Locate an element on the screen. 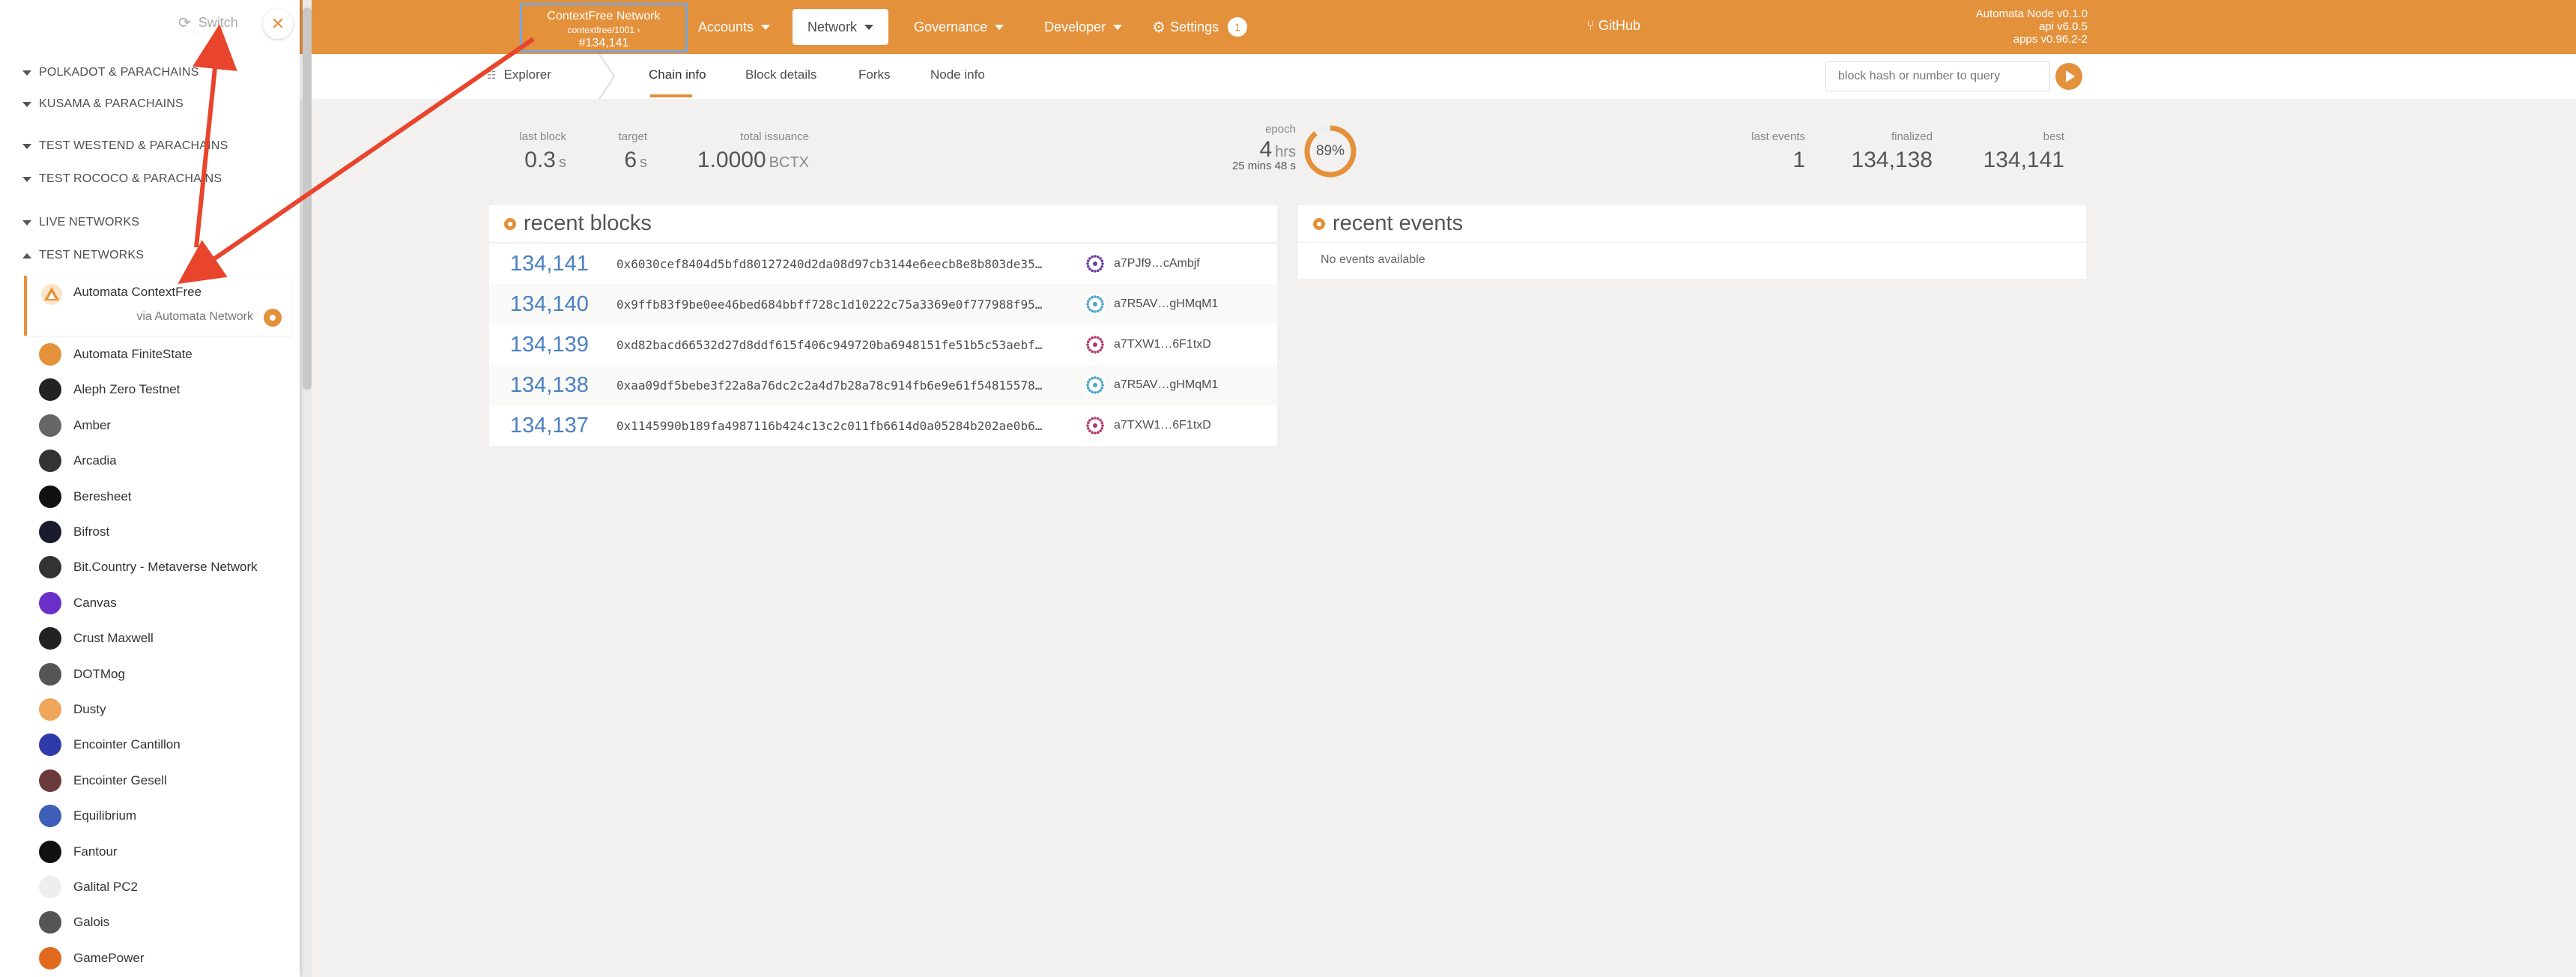 The height and width of the screenshot is (977, 2576). block-number-link: 134,137 is located at coordinates (552, 426).